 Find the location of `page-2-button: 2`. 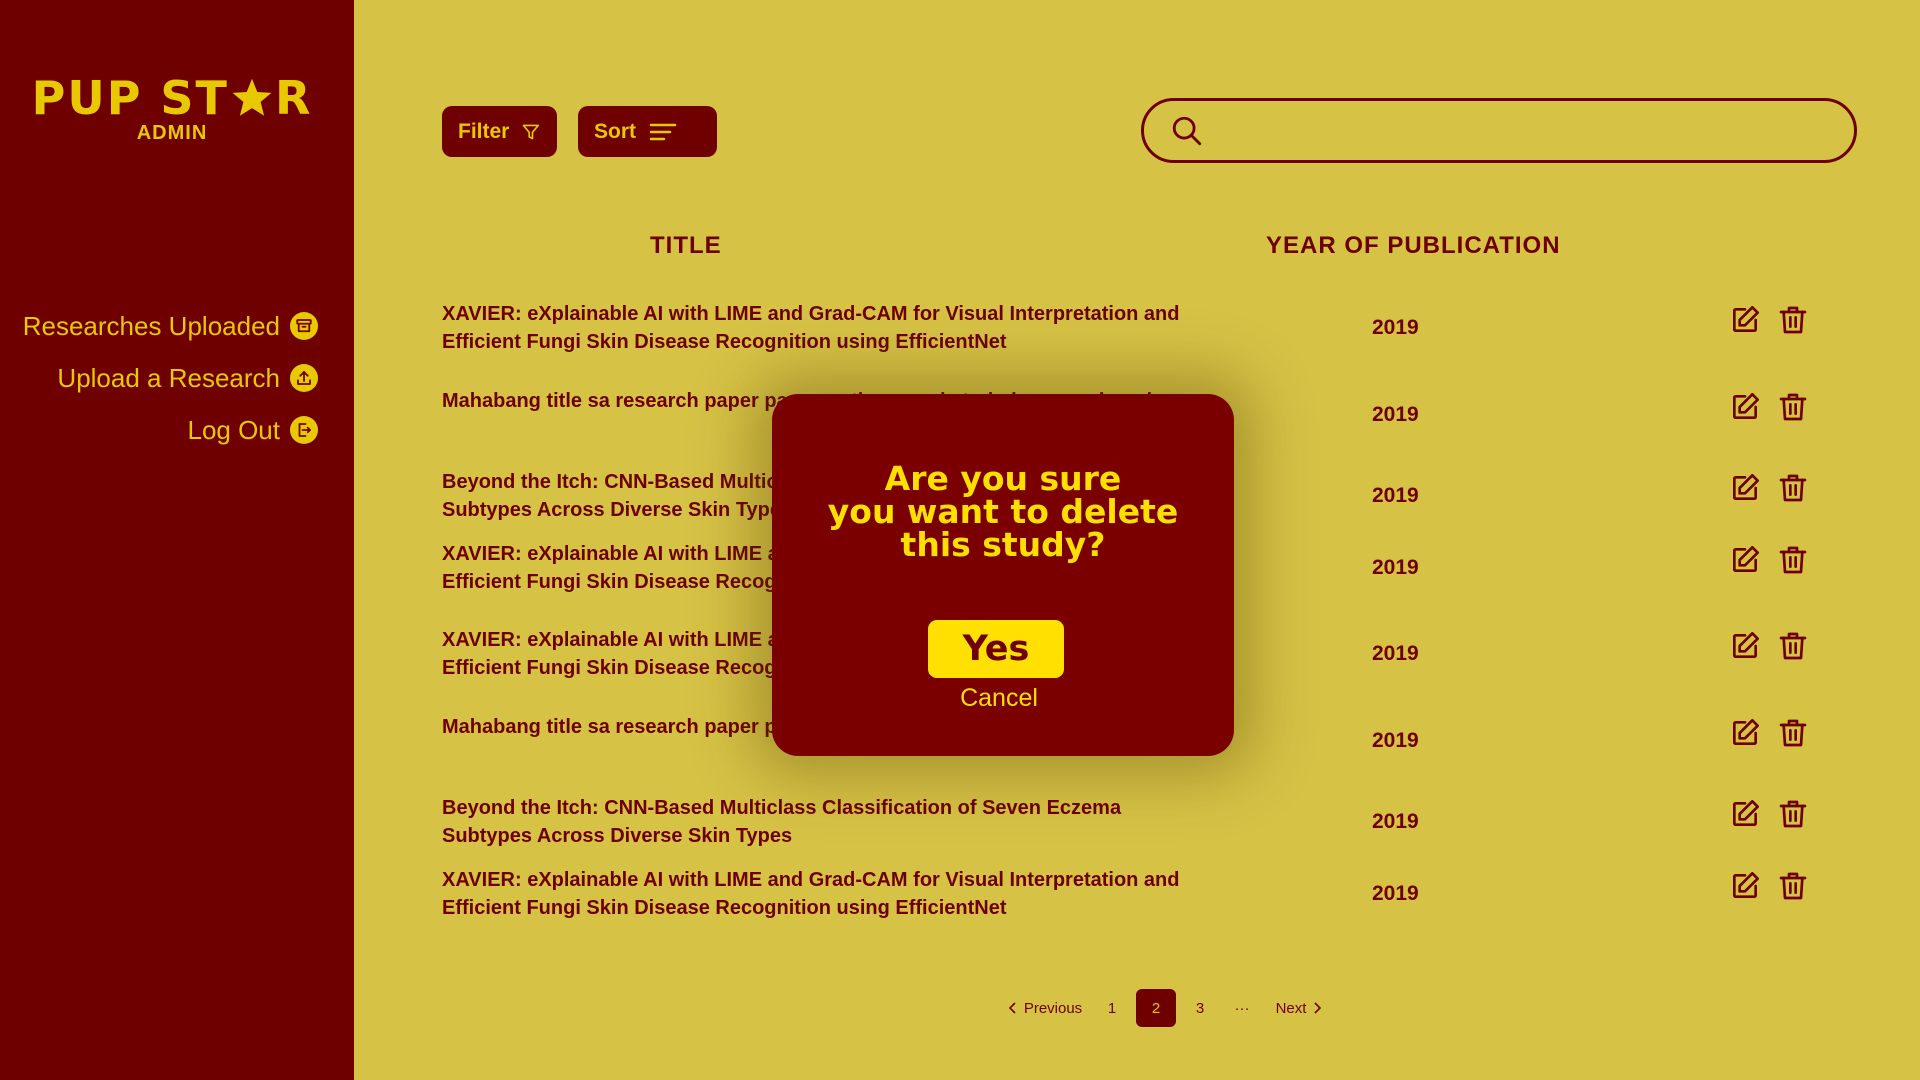

page-2-button: 2 is located at coordinates (1156, 1008).